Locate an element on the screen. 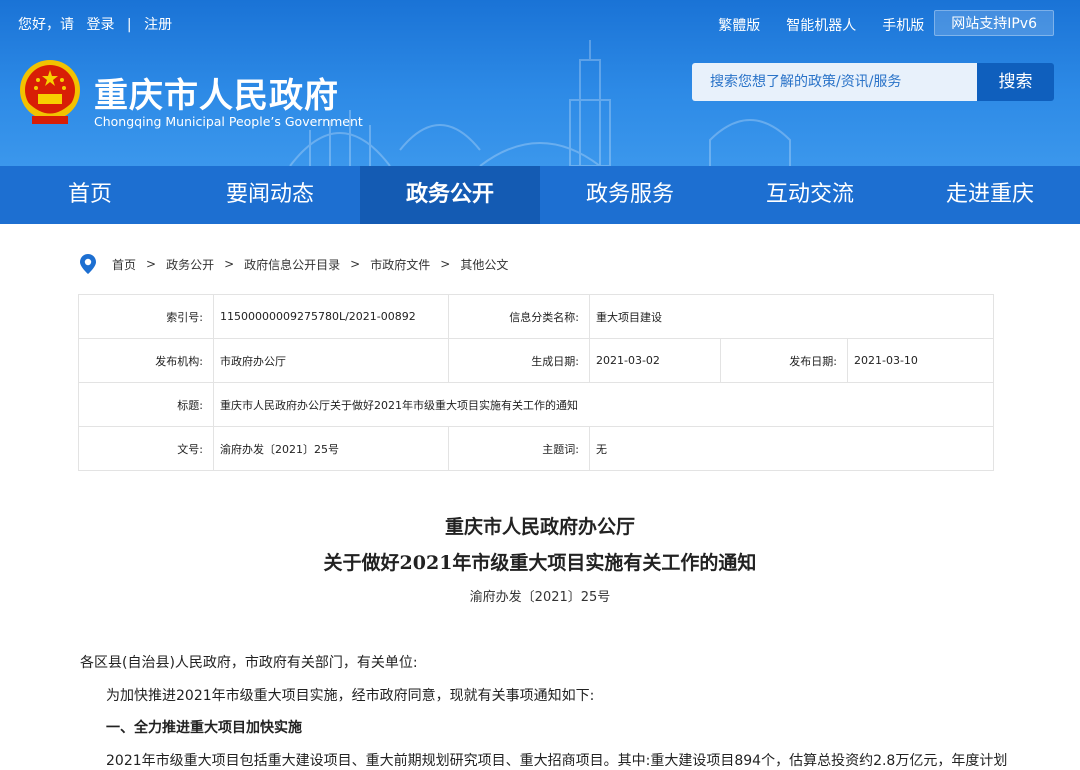 The height and width of the screenshot is (770, 1080). smart-robot-link: 智能机器人 is located at coordinates (821, 25).